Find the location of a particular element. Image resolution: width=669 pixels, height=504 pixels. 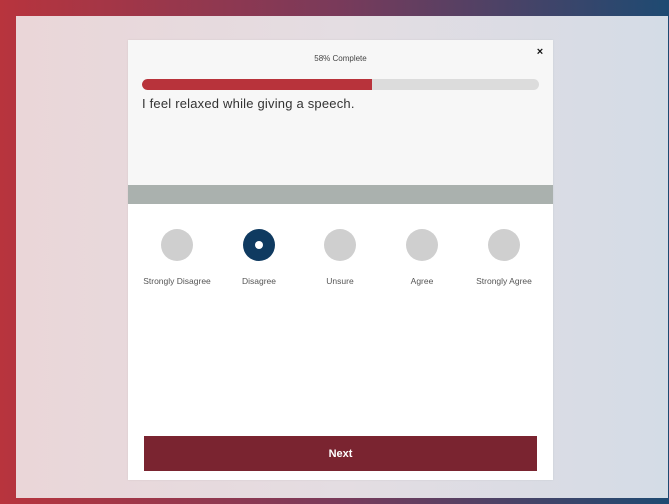

close-button: × is located at coordinates (540, 52).